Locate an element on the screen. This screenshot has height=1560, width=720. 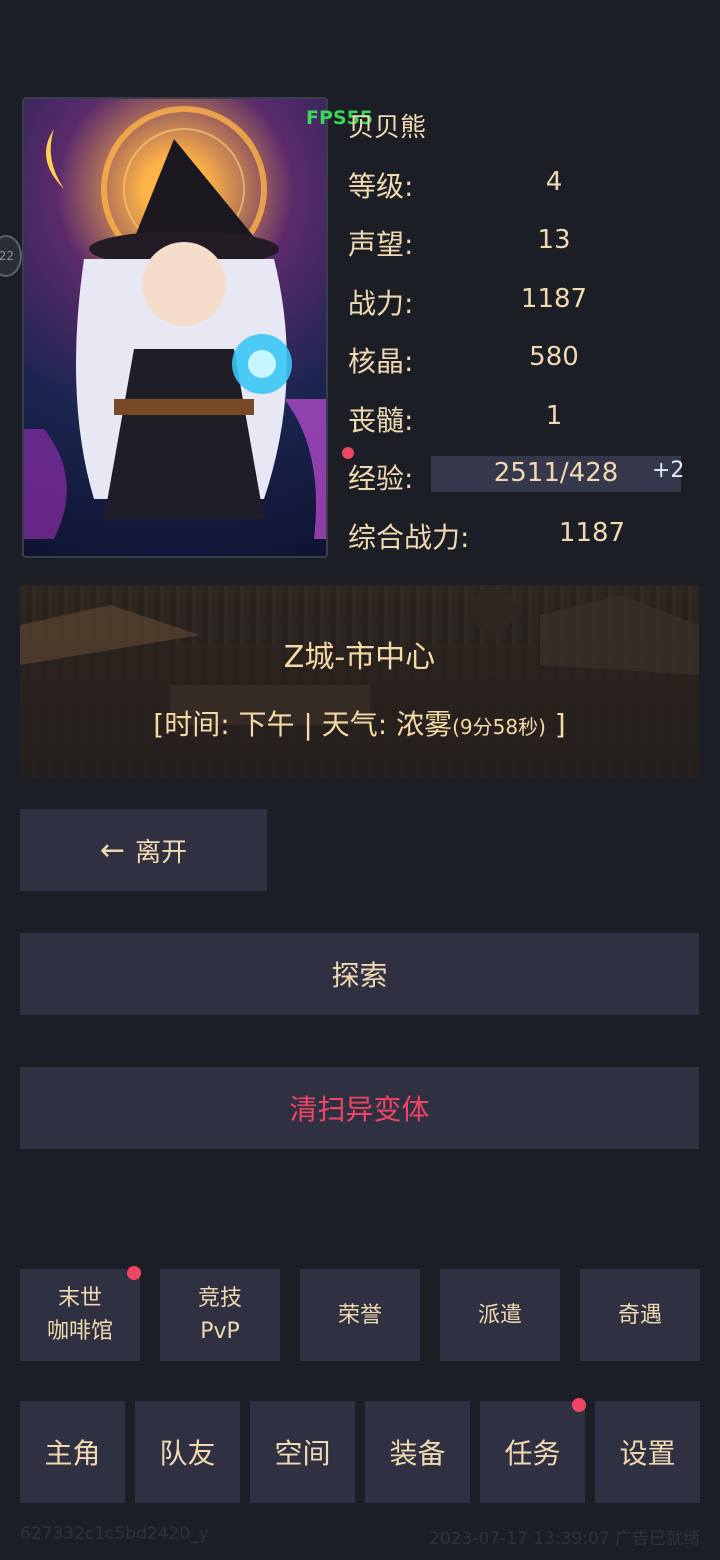
arrow-left-icon: ← is located at coordinates (112, 850).